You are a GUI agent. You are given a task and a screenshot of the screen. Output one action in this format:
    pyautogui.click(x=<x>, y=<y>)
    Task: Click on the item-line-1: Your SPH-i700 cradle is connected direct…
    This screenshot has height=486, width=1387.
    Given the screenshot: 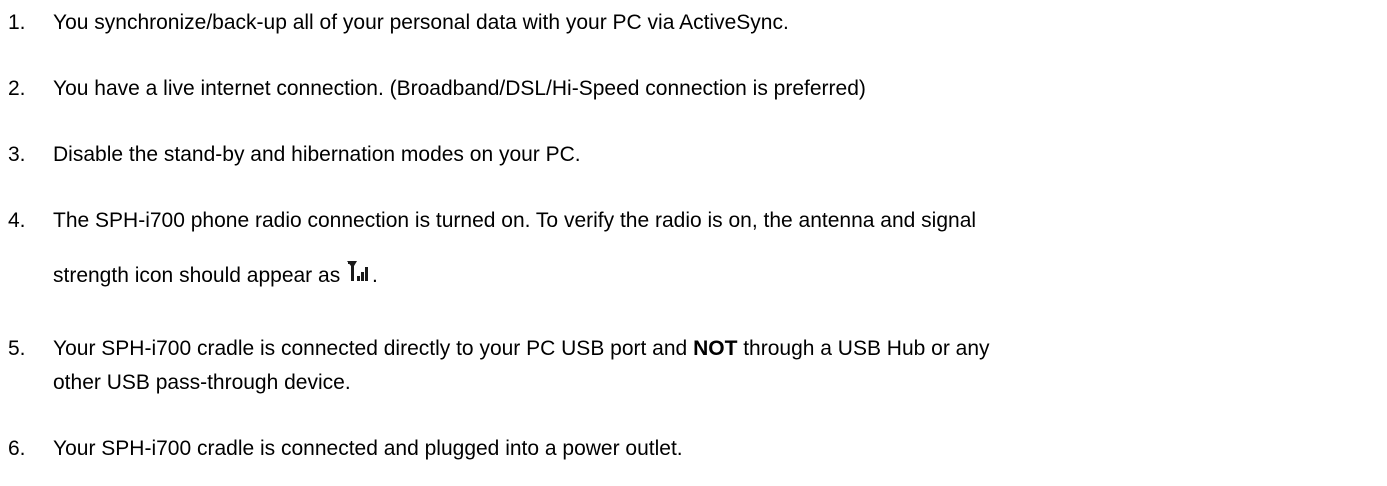 What is the action you would take?
    pyautogui.click(x=521, y=349)
    